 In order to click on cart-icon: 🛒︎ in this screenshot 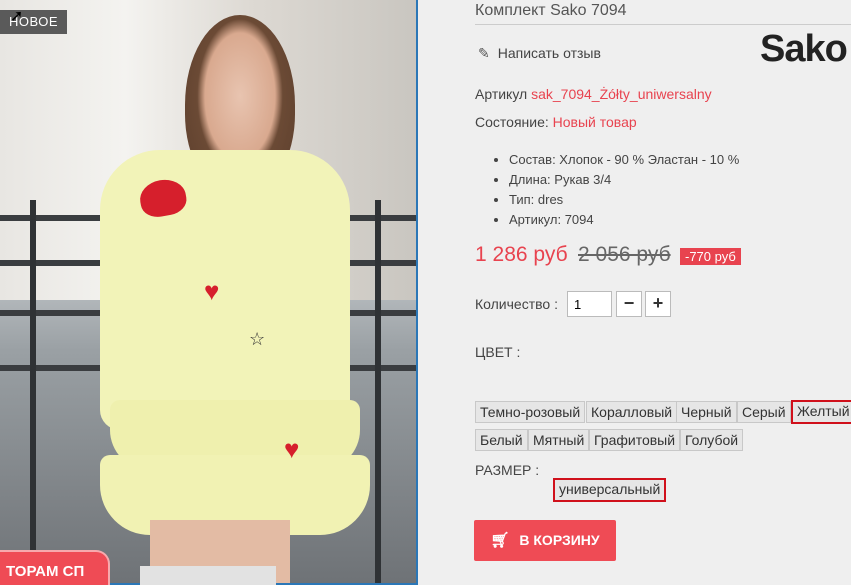, I will do `click(500, 540)`.